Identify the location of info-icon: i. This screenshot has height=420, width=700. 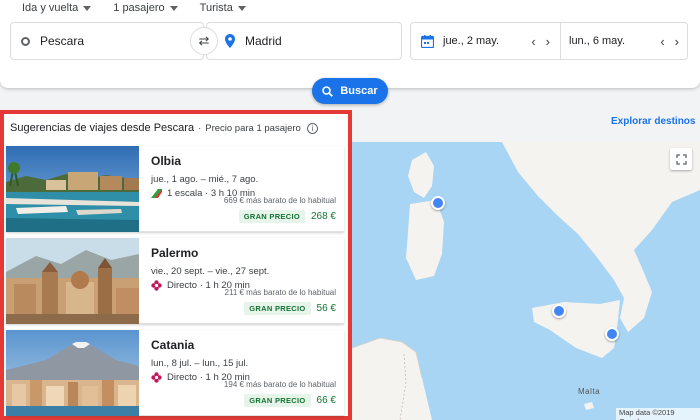
(312, 128).